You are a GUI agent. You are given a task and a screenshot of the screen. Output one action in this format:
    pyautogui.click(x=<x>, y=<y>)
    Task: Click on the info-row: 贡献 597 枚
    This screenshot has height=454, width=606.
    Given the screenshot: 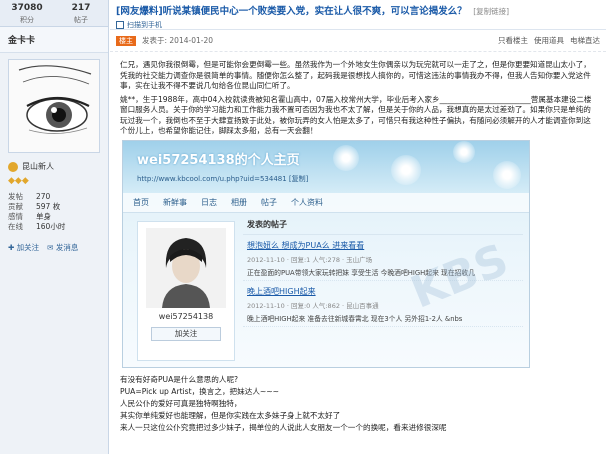 What is the action you would take?
    pyautogui.click(x=54, y=207)
    